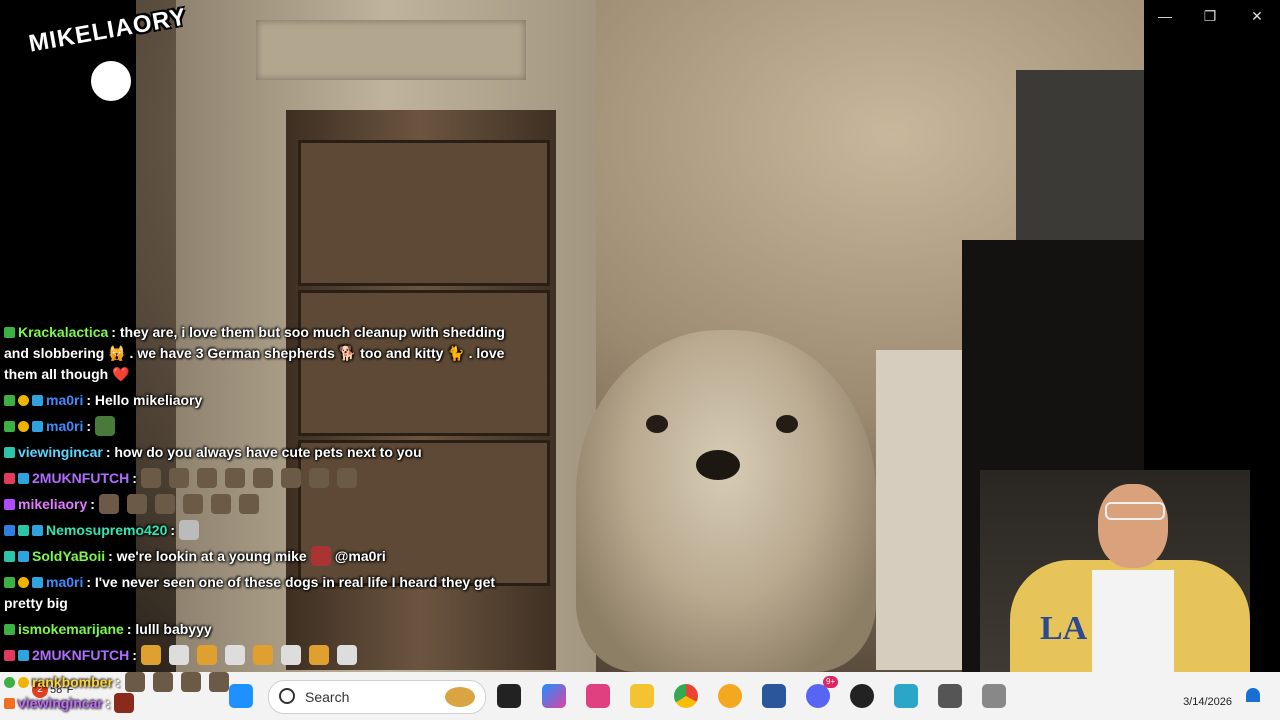  I want to click on discord-badge: 9+, so click(831, 682).